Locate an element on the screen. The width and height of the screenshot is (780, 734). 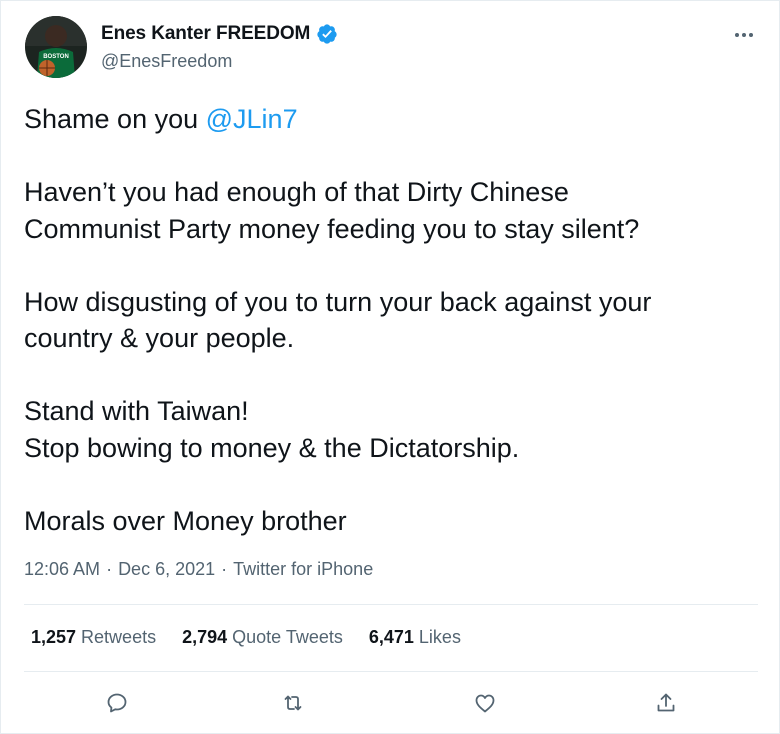
tweet-line: Morals over Money brother is located at coordinates (185, 520).